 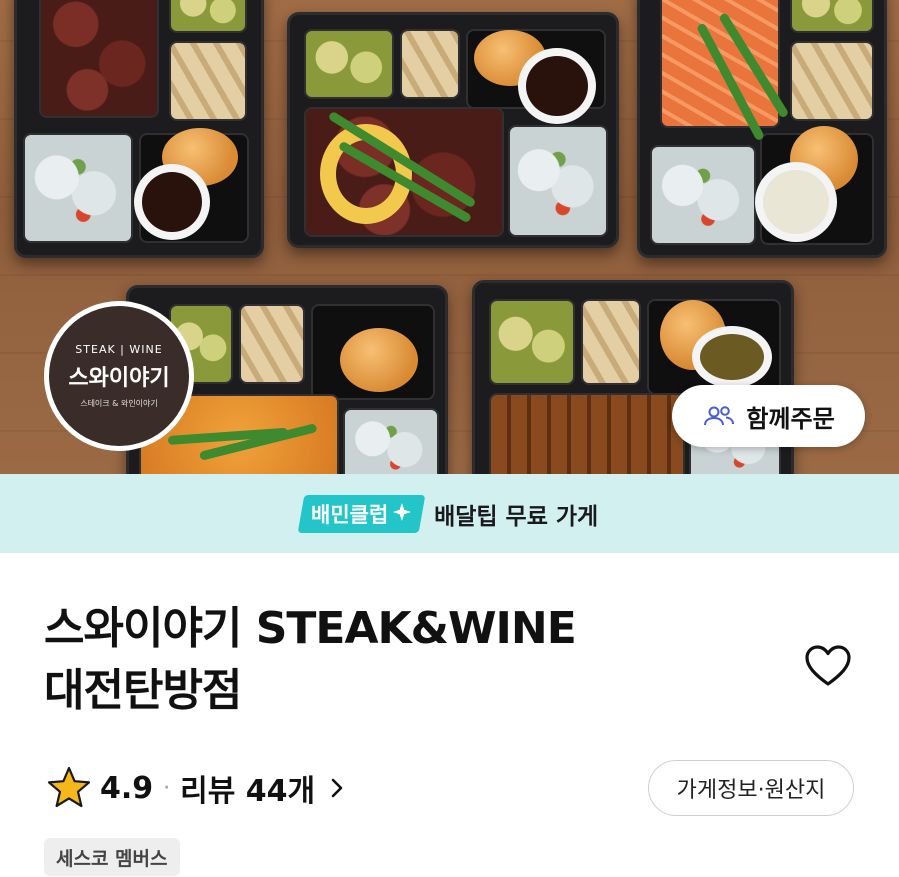 I want to click on rating-row: 4.9 · 리뷰 44개, so click(x=195, y=788).